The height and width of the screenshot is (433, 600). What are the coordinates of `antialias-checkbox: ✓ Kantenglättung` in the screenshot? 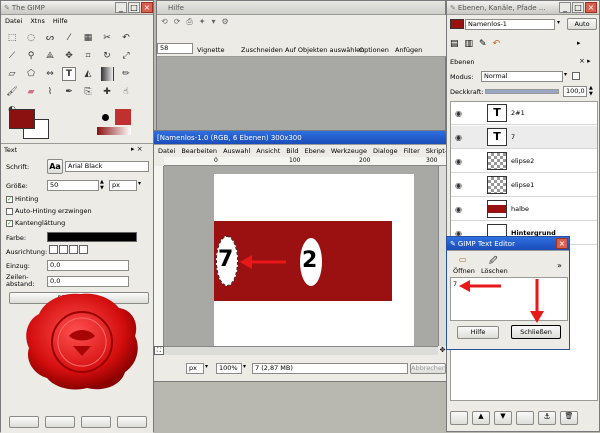 It's located at (35, 223).